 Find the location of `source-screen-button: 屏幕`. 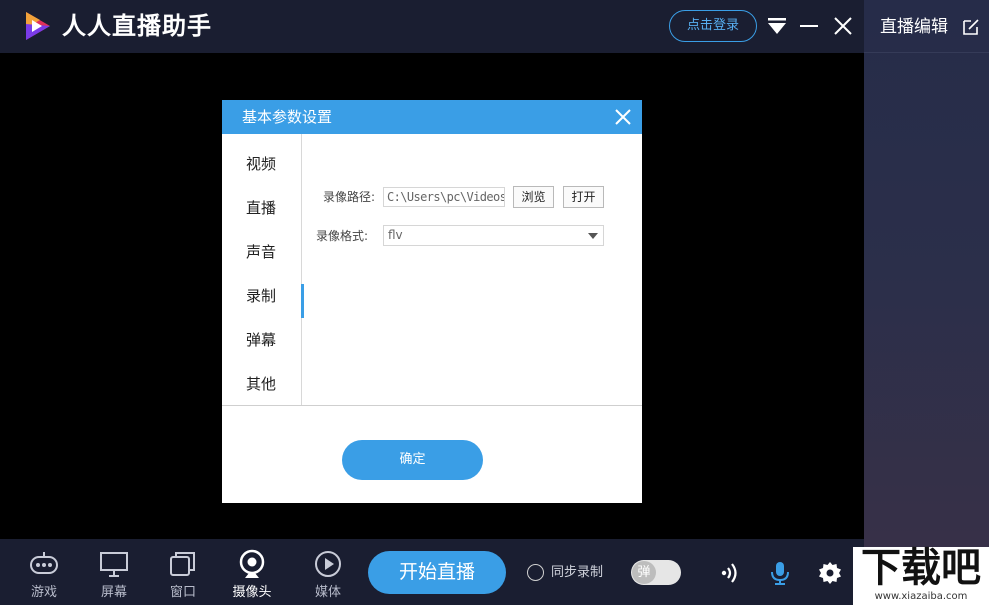

source-screen-button: 屏幕 is located at coordinates (114, 574).